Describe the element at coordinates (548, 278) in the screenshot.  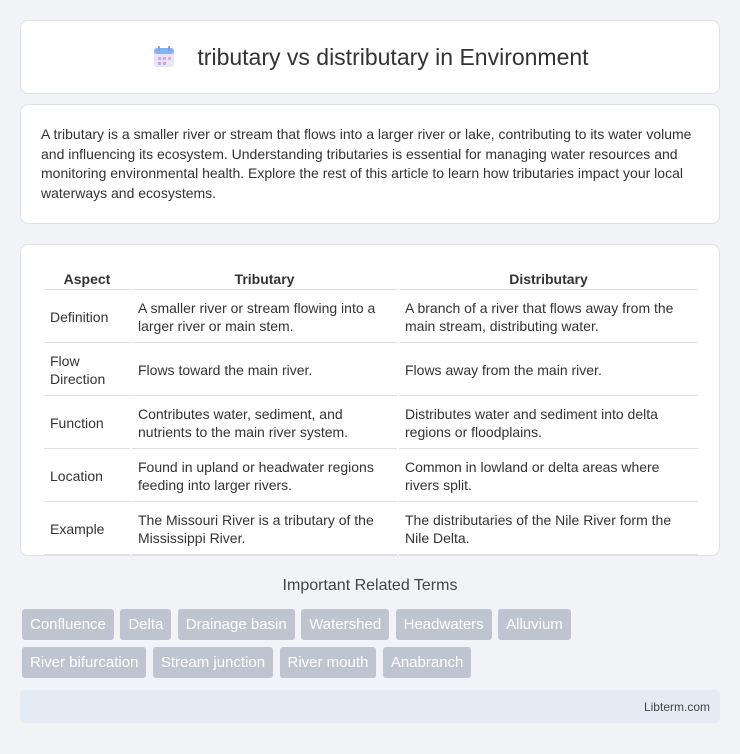
I see `header-distributary: Distributary` at that location.